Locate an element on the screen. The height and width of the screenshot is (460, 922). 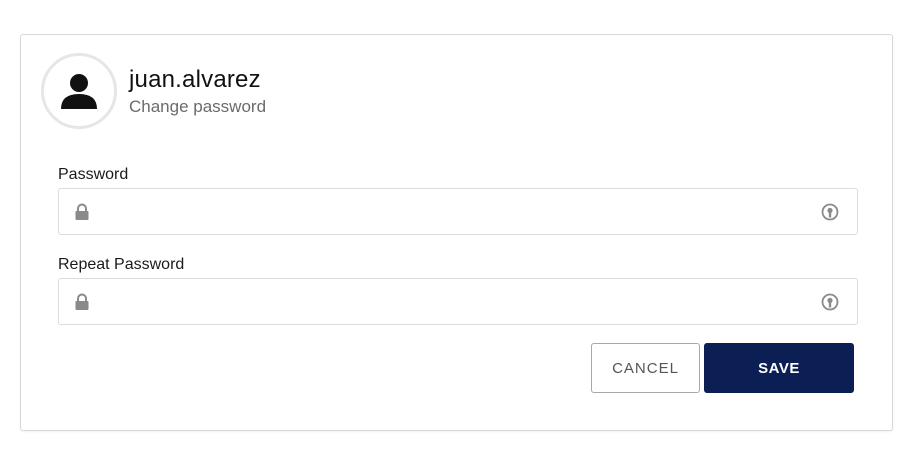
save-button: SAVE is located at coordinates (779, 368).